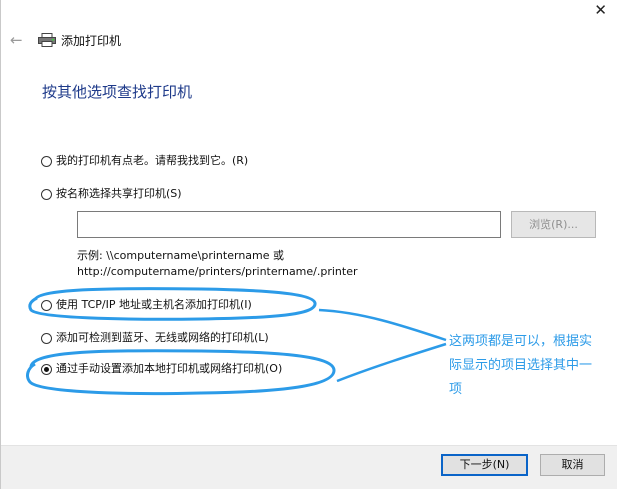 This screenshot has width=617, height=489. I want to click on option-old-printer: 我的打印机有点老。请帮我找到它。(R), so click(144, 161).